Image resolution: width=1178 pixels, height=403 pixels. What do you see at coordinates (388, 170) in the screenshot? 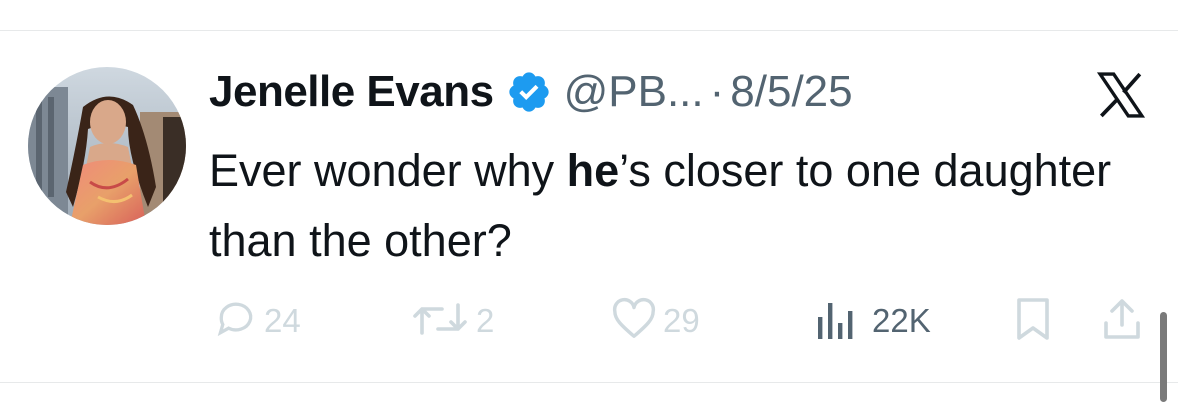
I see `tweet-text-start: Ever wonder why` at bounding box center [388, 170].